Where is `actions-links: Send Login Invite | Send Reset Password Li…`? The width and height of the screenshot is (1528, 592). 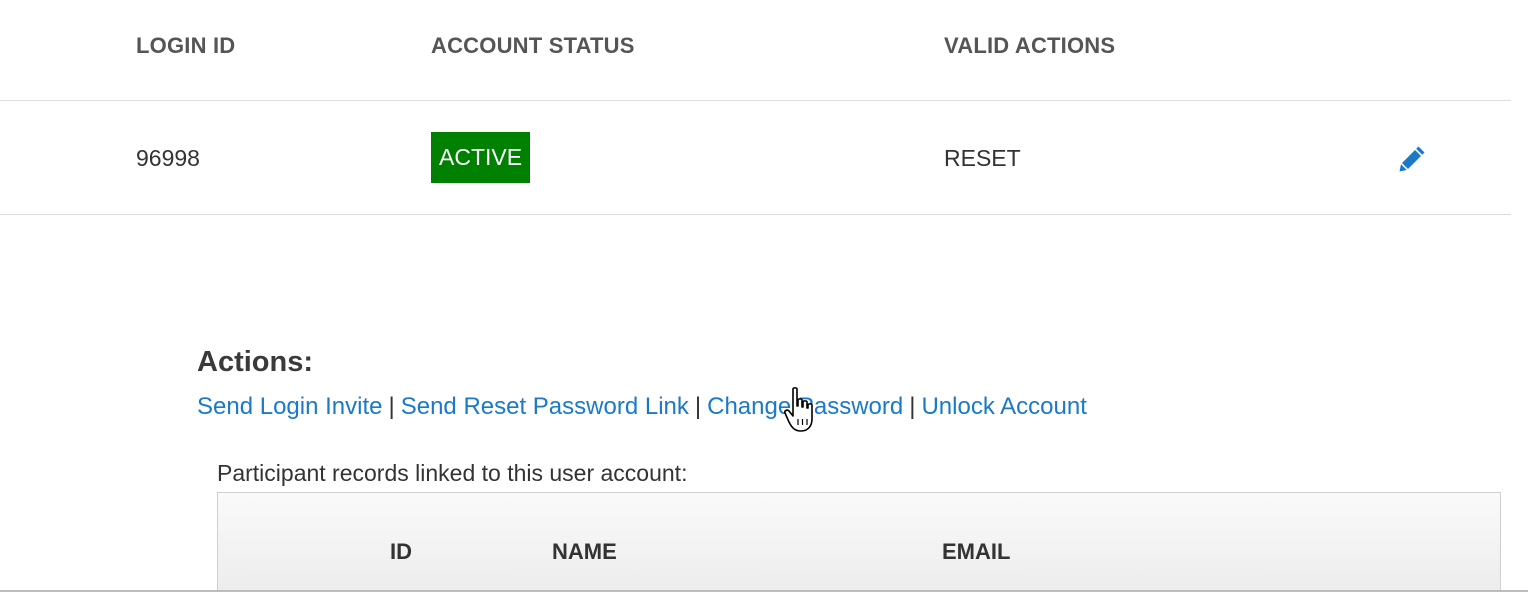
actions-links: Send Login Invite | Send Reset Password Li… is located at coordinates (642, 407).